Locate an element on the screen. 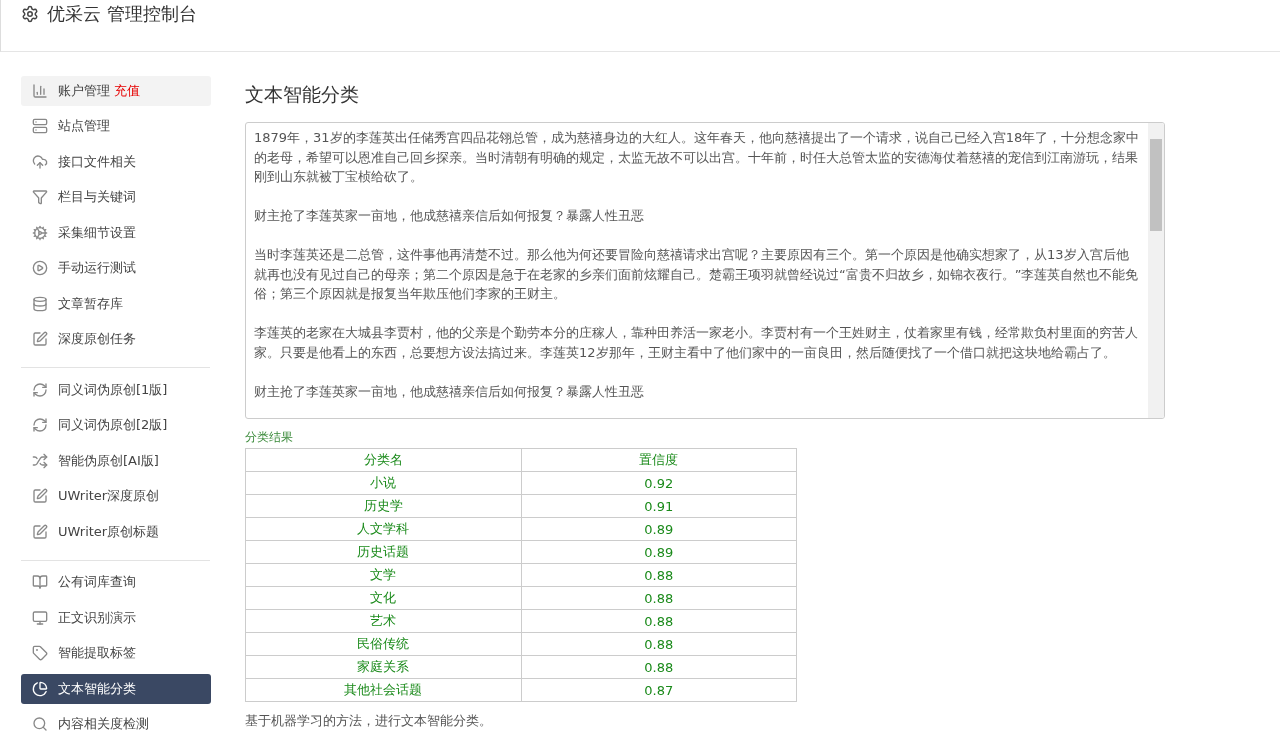  sidebar-item: UWriter原创标题 is located at coordinates (116, 532).